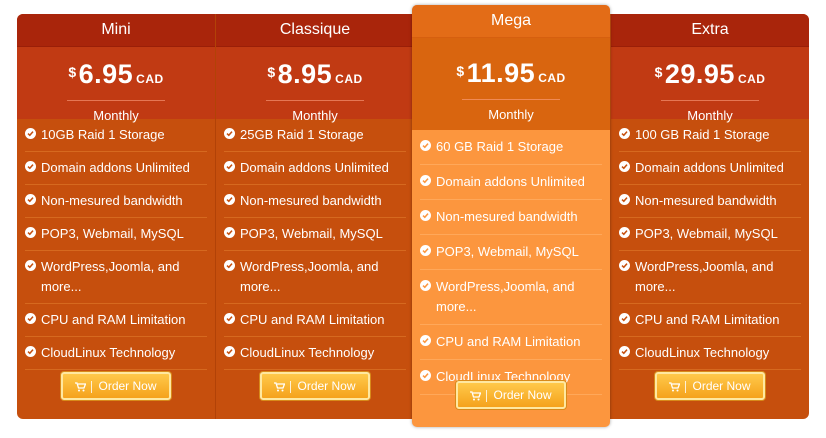 The image size is (826, 438). Describe the element at coordinates (116, 135) in the screenshot. I see `feature-item: 10GB Raid 1 Storage` at that location.